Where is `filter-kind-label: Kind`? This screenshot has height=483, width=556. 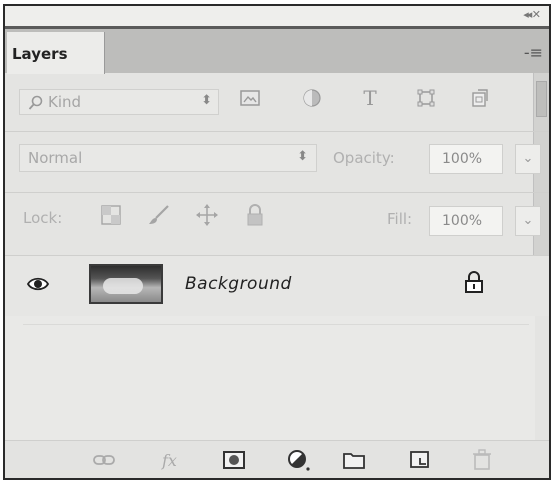
filter-kind-label: Kind is located at coordinates (65, 102).